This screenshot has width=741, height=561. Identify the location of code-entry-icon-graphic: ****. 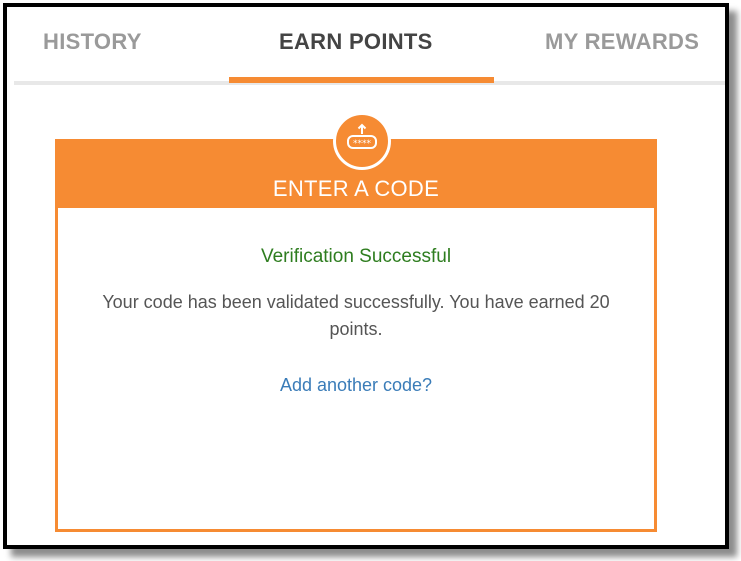
(362, 136).